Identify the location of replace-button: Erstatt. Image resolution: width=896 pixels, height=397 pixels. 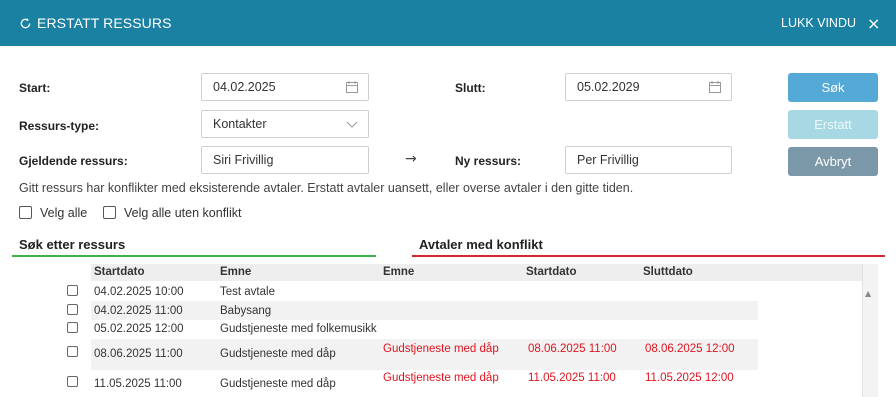
(833, 124).